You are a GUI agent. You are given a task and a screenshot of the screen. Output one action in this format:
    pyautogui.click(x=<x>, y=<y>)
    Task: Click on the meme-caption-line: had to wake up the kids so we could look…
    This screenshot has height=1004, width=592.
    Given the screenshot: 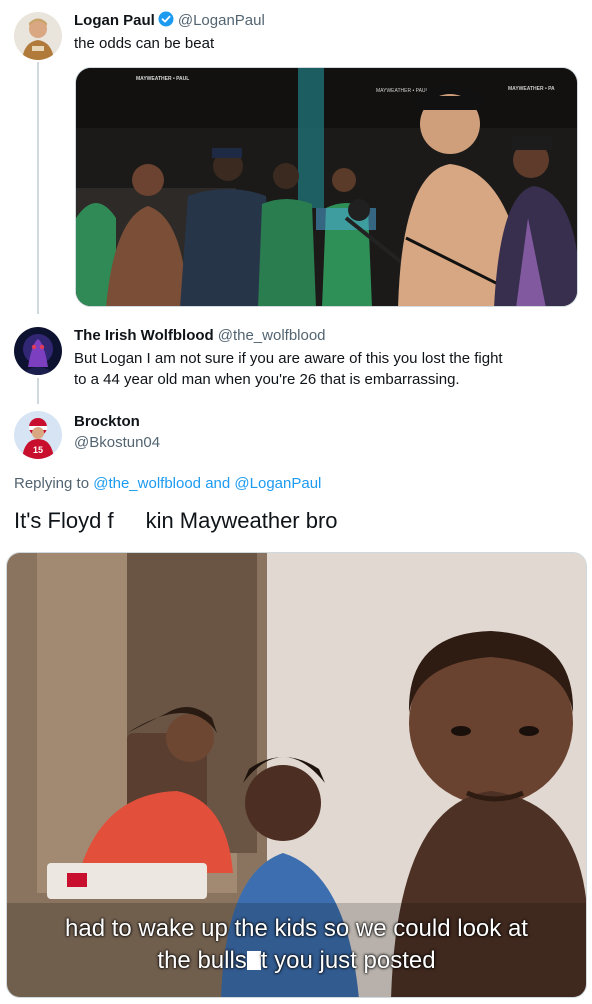 What is the action you would take?
    pyautogui.click(x=296, y=928)
    